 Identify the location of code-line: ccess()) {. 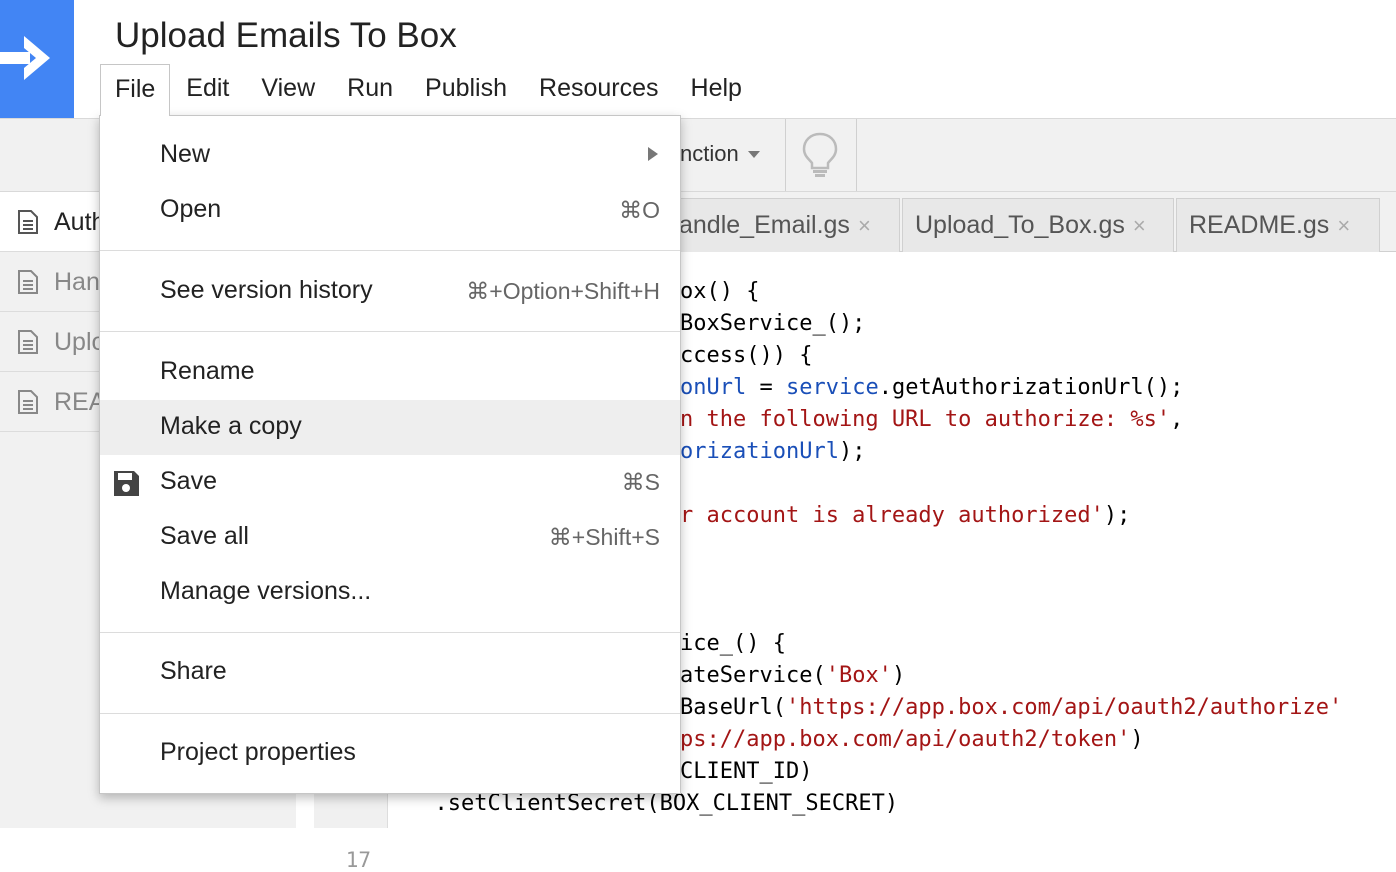
(746, 355).